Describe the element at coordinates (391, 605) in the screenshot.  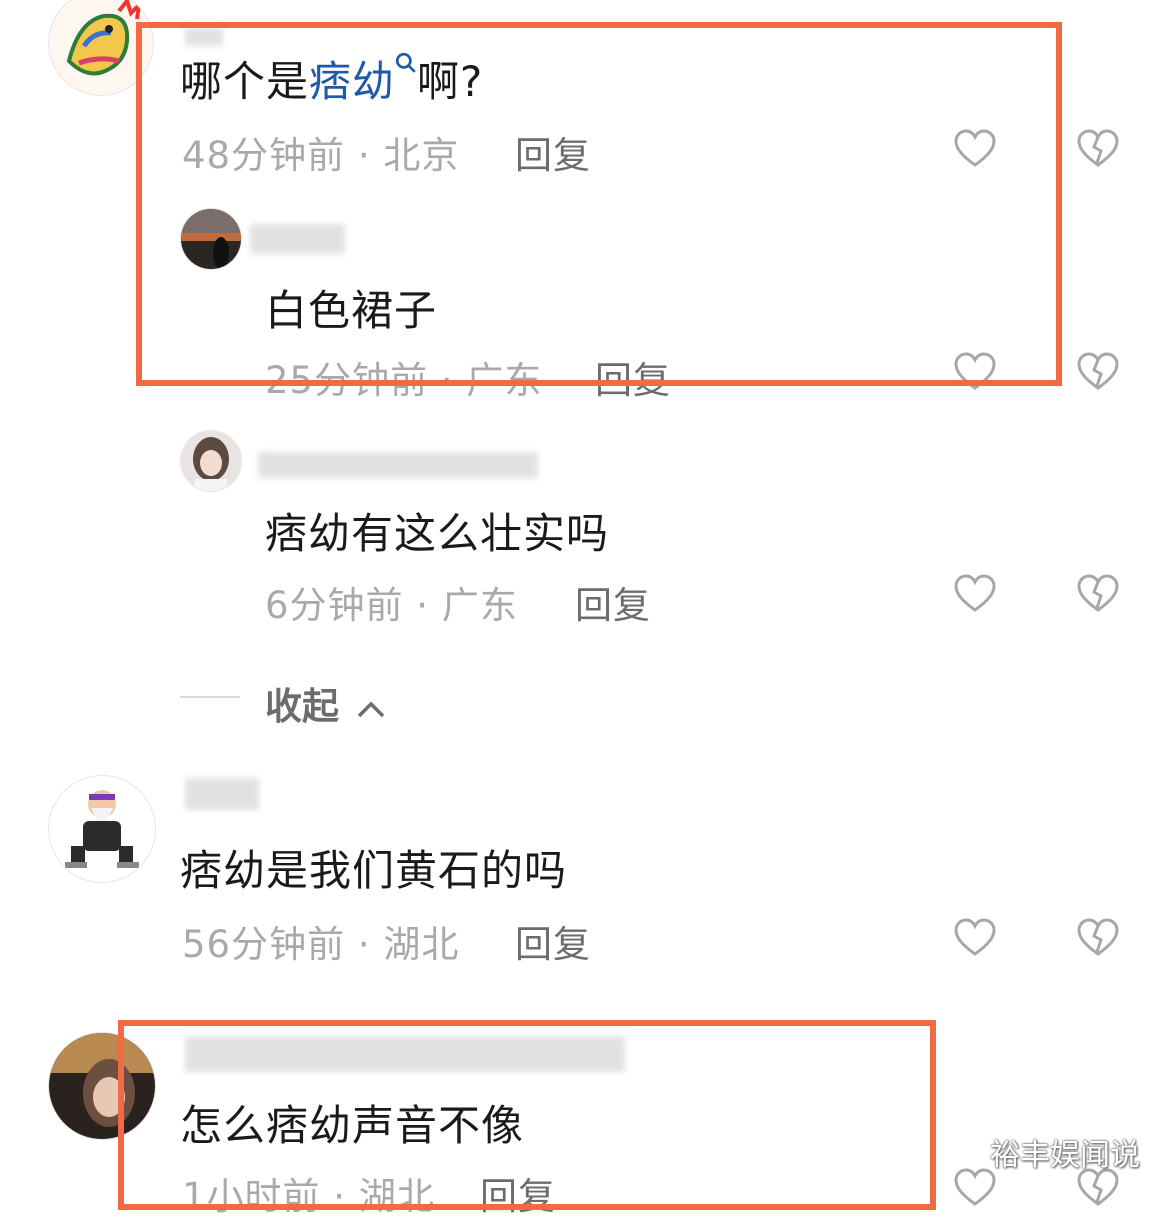
I see `comment-time-location: 6分钟前 · 广东` at that location.